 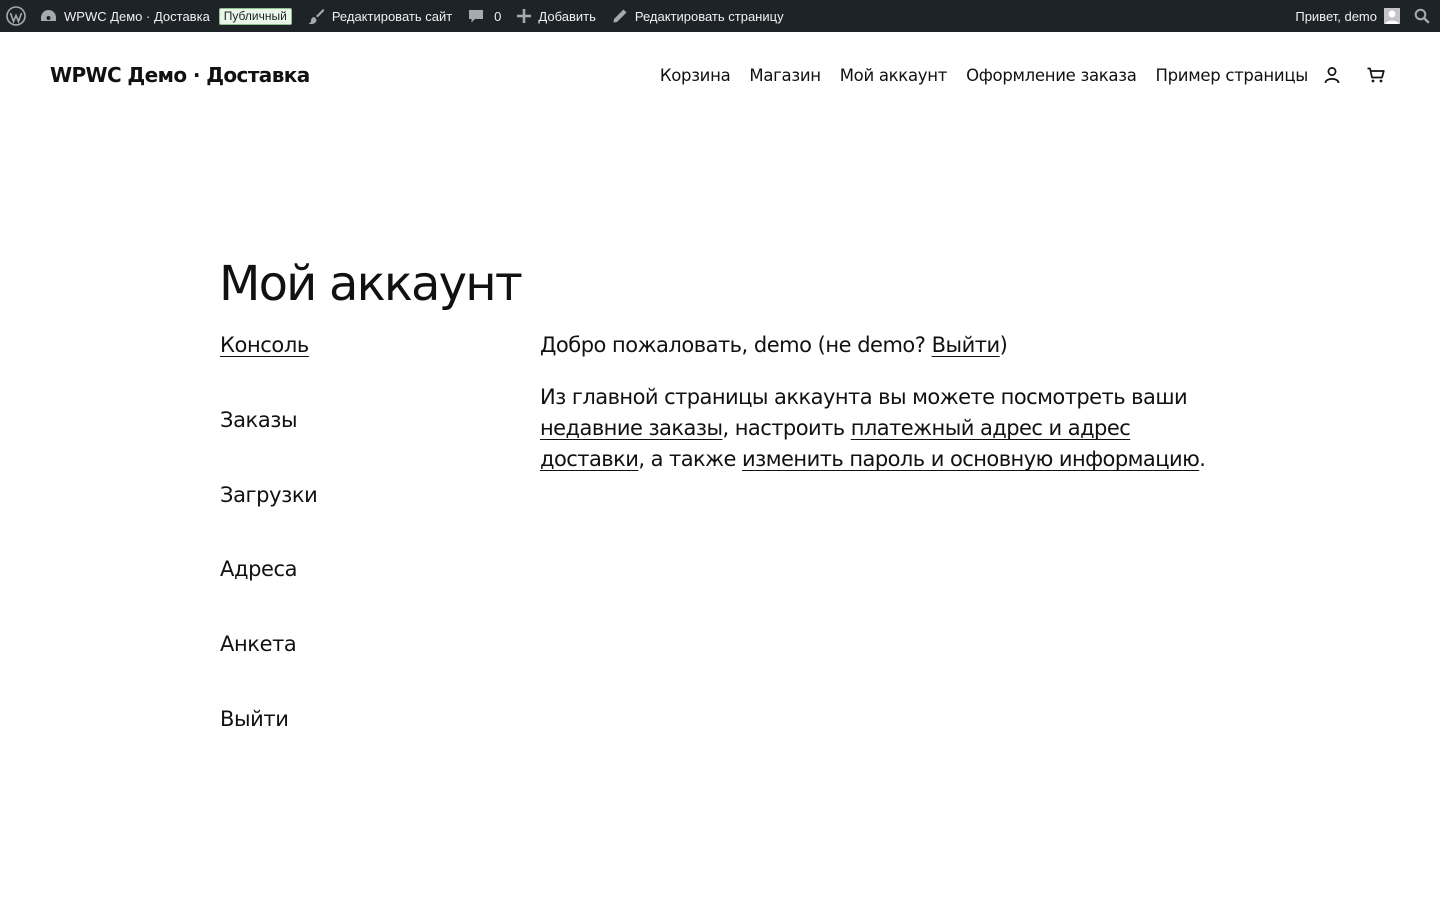 What do you see at coordinates (360, 517) in the screenshot?
I see `account-nav-downloads: Загрузки` at bounding box center [360, 517].